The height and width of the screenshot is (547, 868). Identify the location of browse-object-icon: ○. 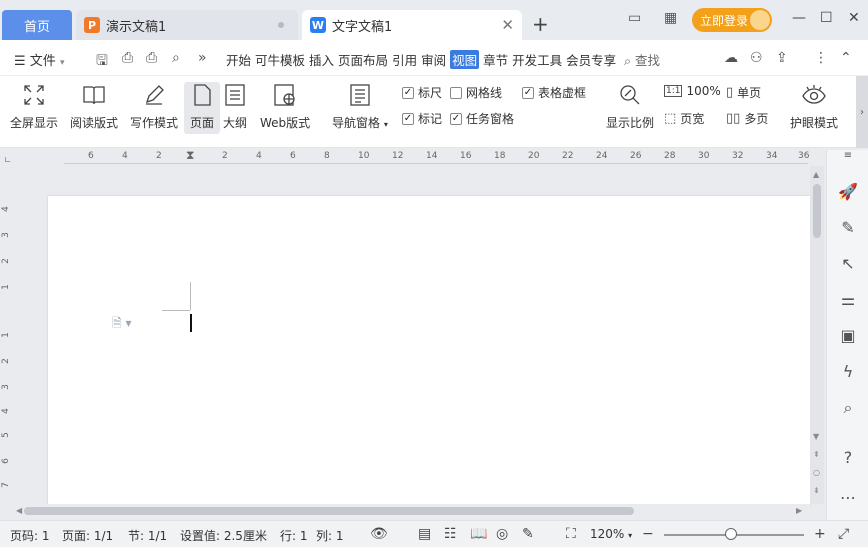
(816, 472).